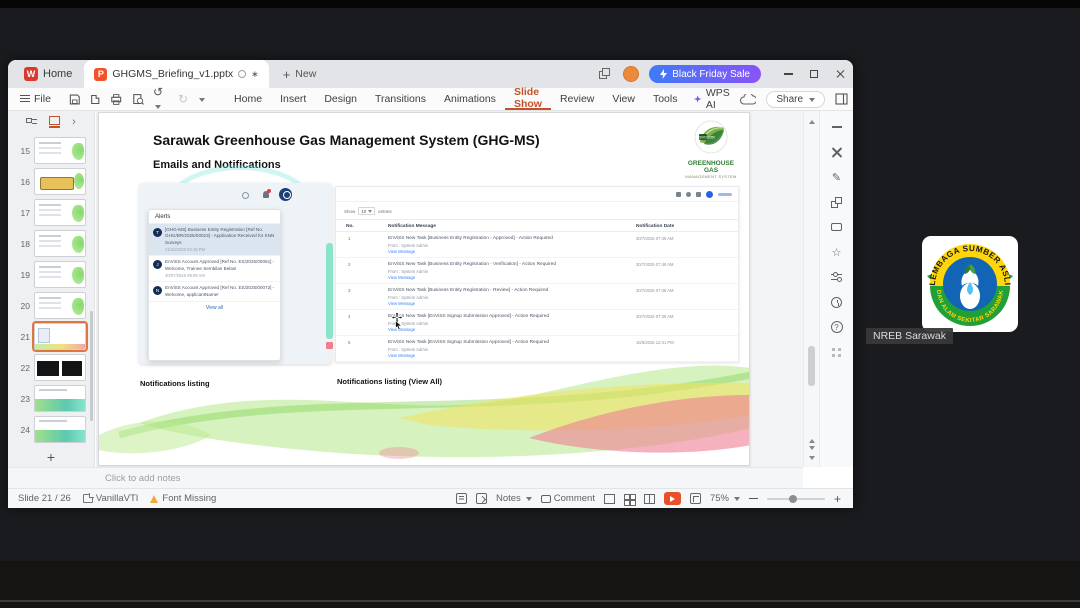 Image resolution: width=1080 pixels, height=608 pixels. Describe the element at coordinates (753, 498) in the screenshot. I see `zoom-out-button` at that location.